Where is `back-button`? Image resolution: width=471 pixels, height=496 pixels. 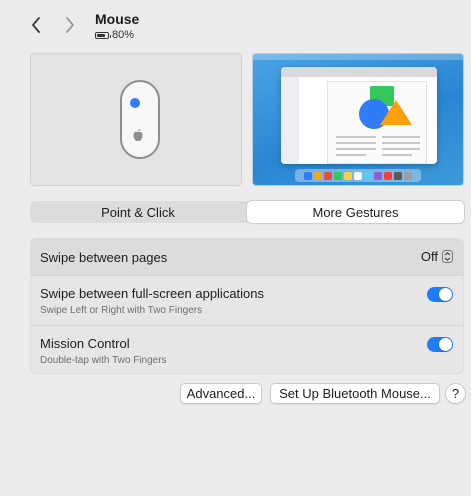 back-button is located at coordinates (36, 25).